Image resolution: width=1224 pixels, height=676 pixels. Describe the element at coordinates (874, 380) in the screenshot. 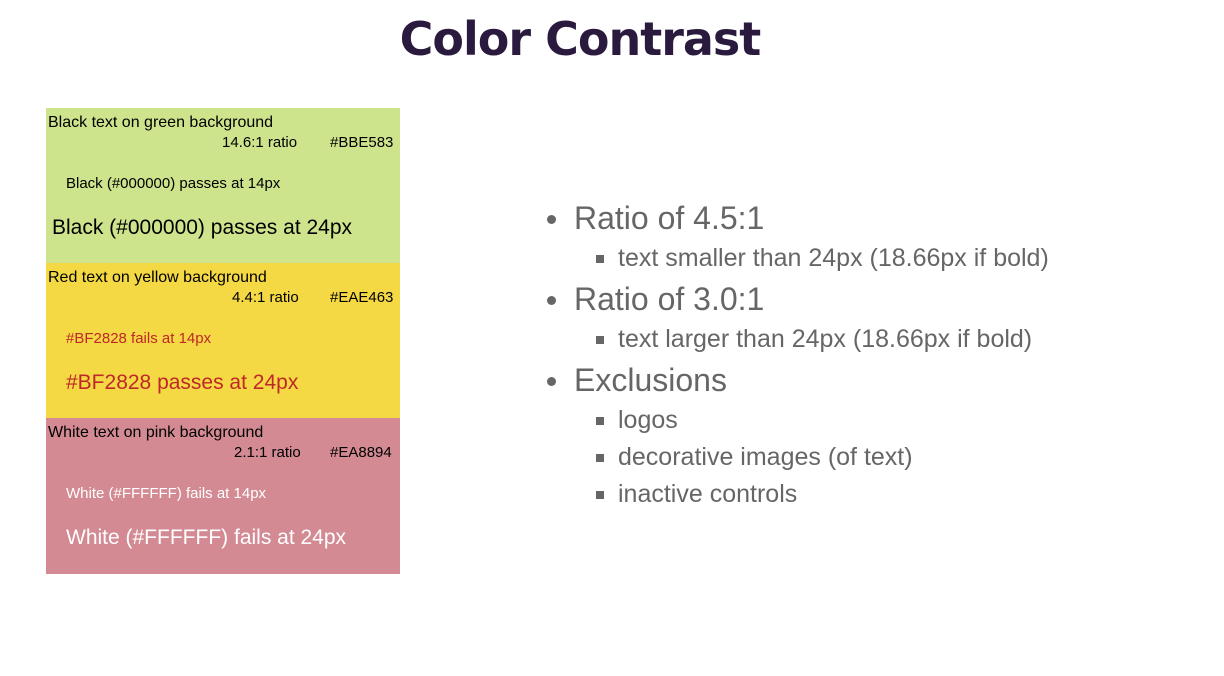

I see `list-item: Exclusions` at that location.